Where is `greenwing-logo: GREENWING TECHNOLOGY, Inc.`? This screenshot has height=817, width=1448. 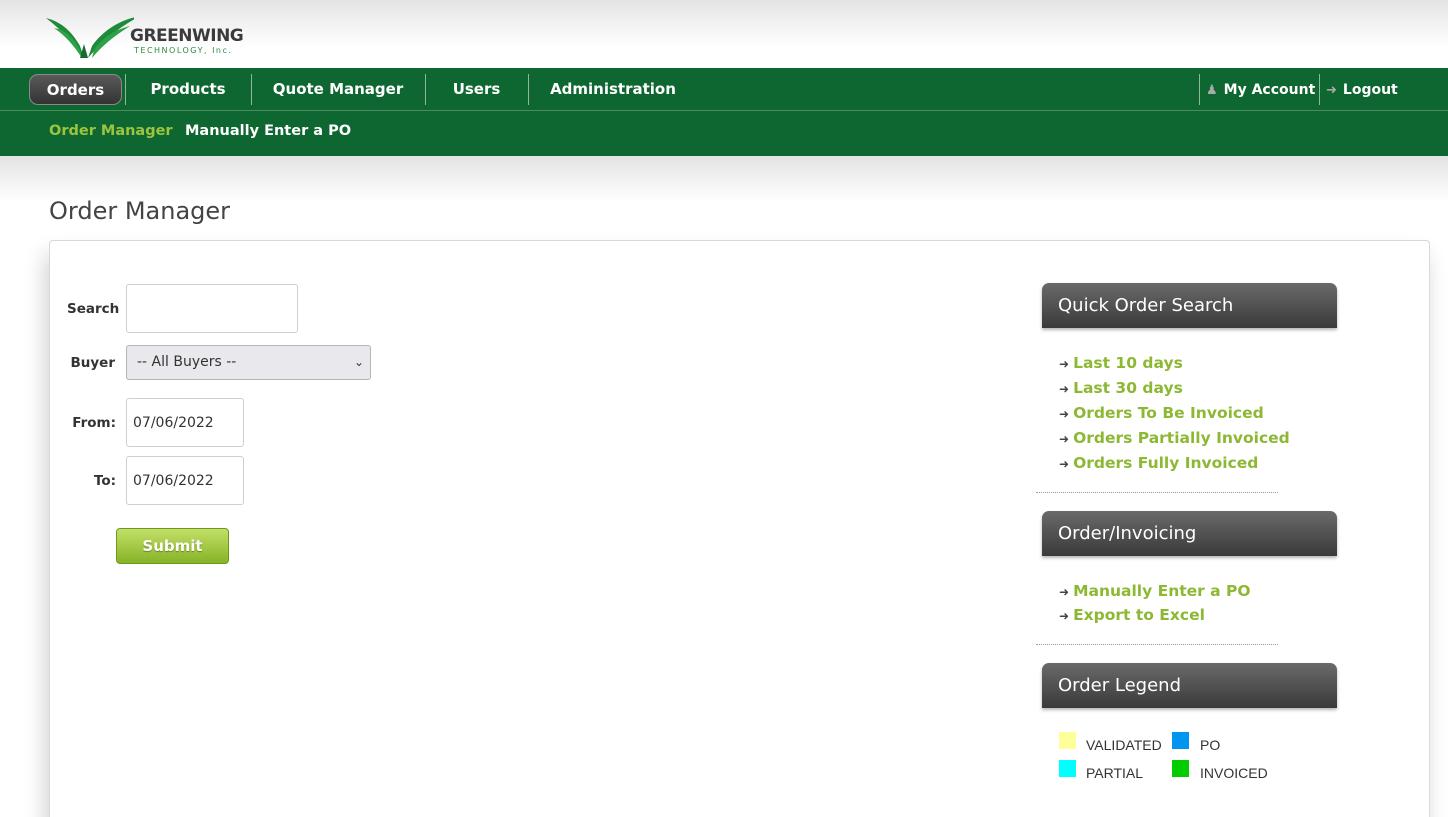
greenwing-logo: GREENWING TECHNOLOGY, Inc. is located at coordinates (149, 39).